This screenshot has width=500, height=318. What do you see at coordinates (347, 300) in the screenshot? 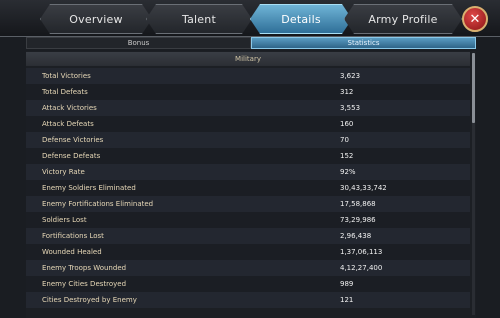
I see `stat-value: 121` at bounding box center [347, 300].